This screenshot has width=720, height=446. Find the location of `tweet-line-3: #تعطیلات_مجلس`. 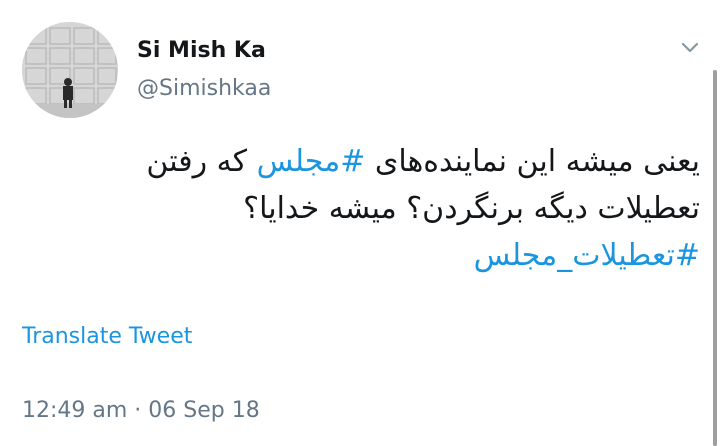

tweet-line-3: #تعطیلات_مجلس is located at coordinates (355, 255).